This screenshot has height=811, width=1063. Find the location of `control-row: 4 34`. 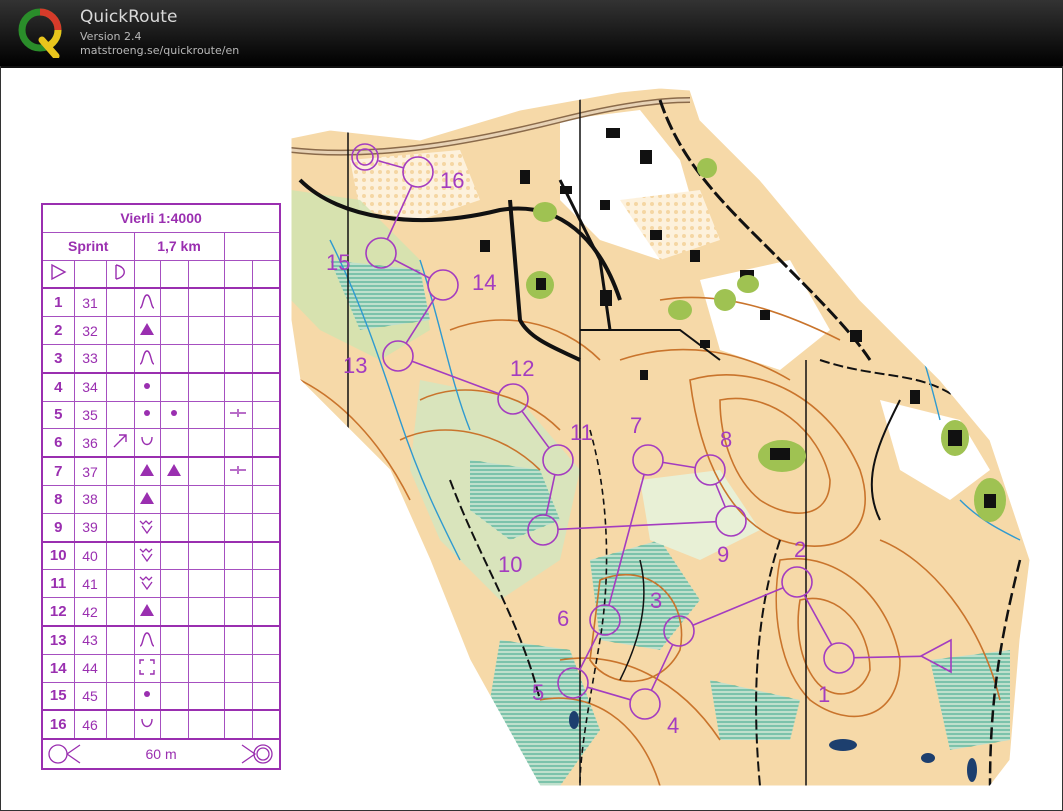

control-row: 4 34 is located at coordinates (161, 386).